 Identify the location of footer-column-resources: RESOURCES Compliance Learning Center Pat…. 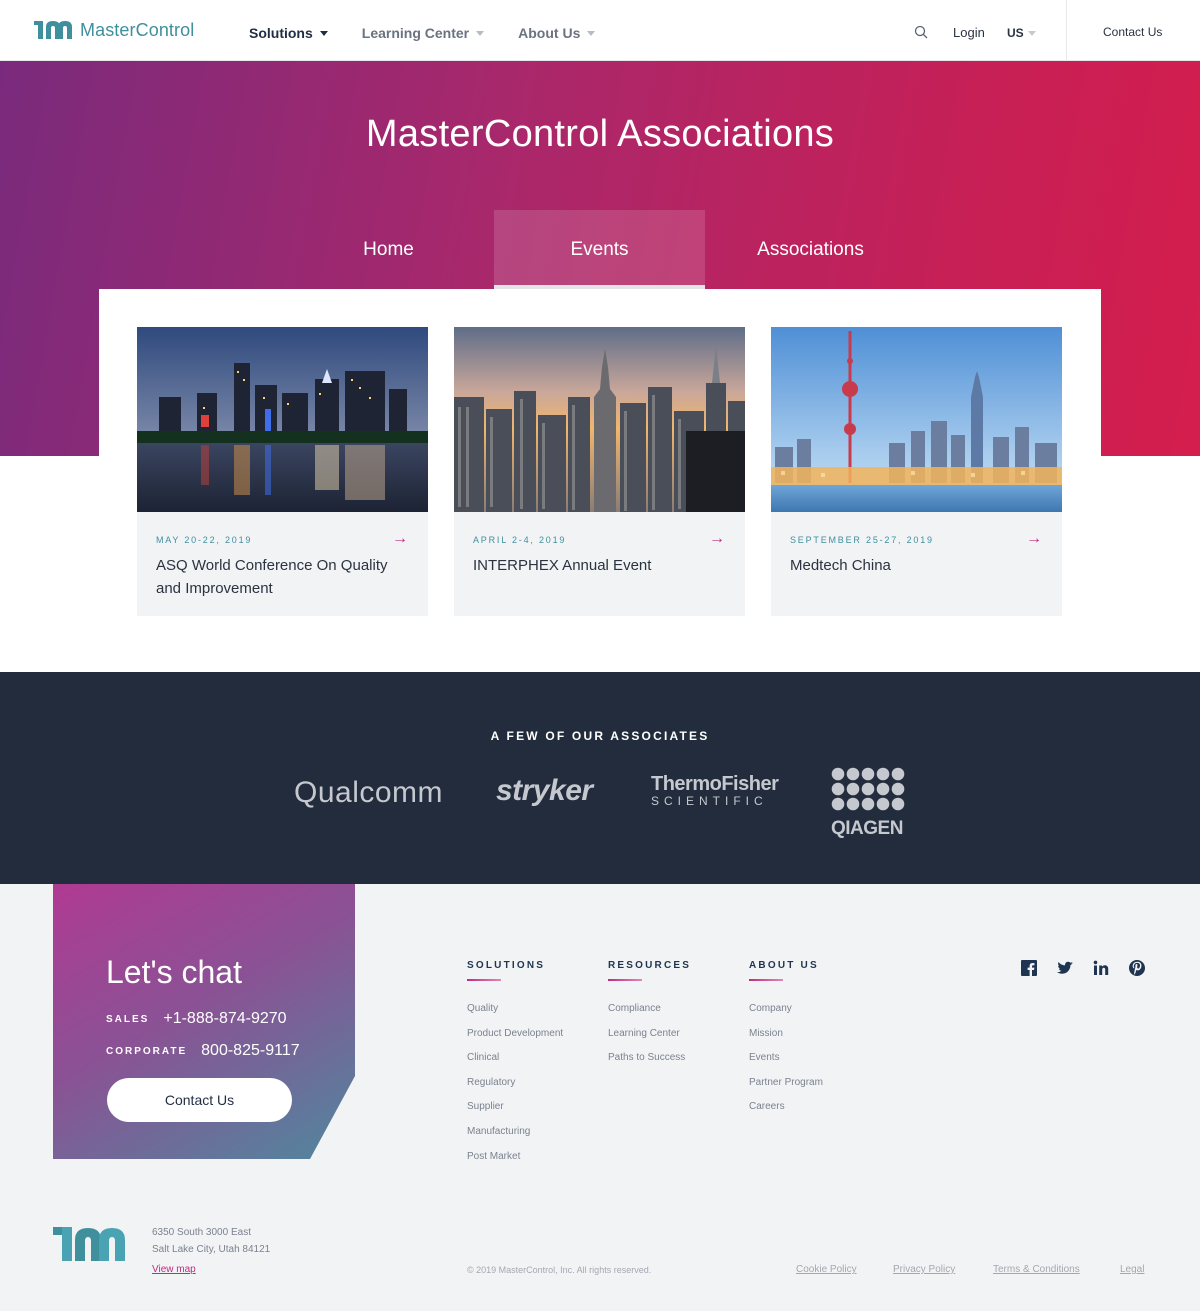
(649, 1018).